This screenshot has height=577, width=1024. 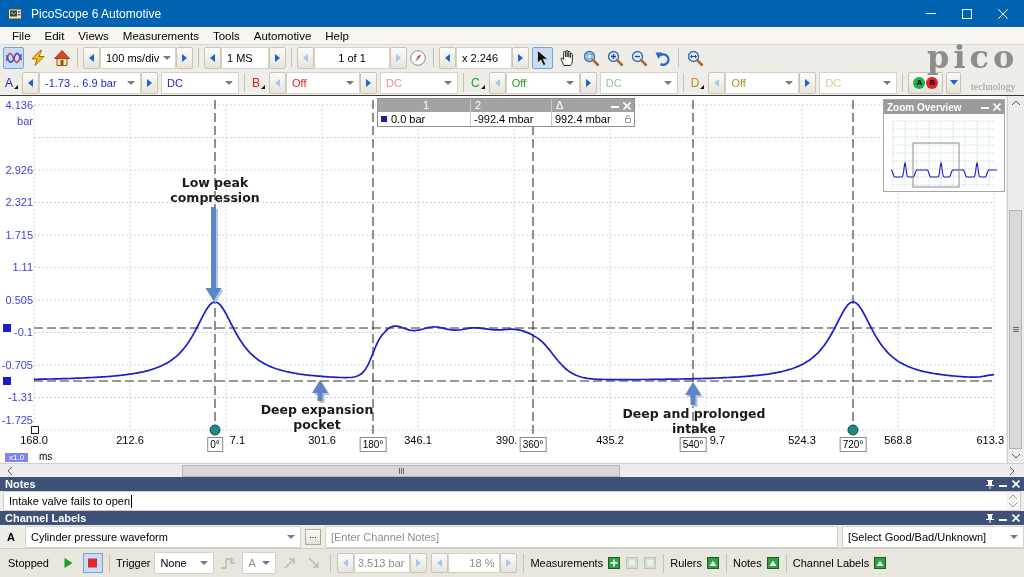 I want to click on stop-icon, so click(x=93, y=563).